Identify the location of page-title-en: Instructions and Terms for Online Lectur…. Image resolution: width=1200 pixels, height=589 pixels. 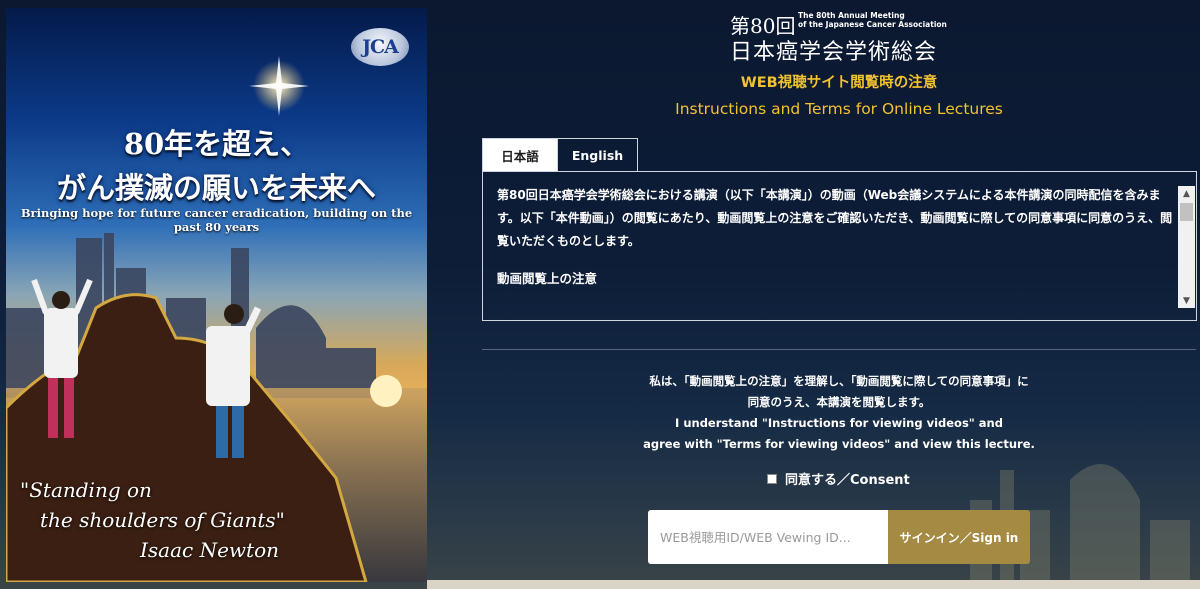
(839, 109).